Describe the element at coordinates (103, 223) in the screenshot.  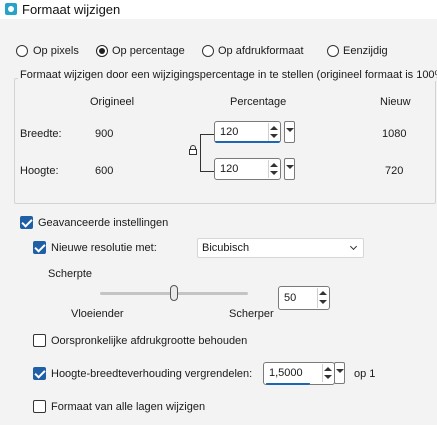
I see `advanced-settings-label: Geavanceerde instellingen` at that location.